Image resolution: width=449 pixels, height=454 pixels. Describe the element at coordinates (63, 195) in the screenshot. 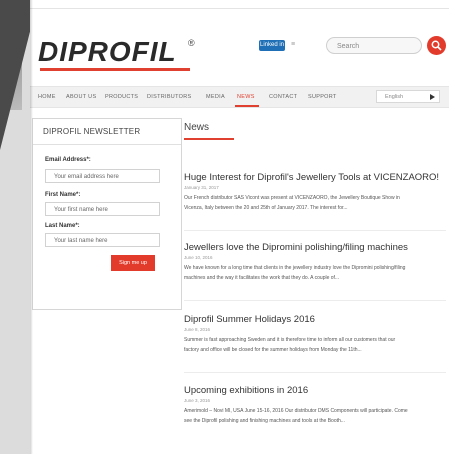

I see `first-name-label: First Name*:` at that location.